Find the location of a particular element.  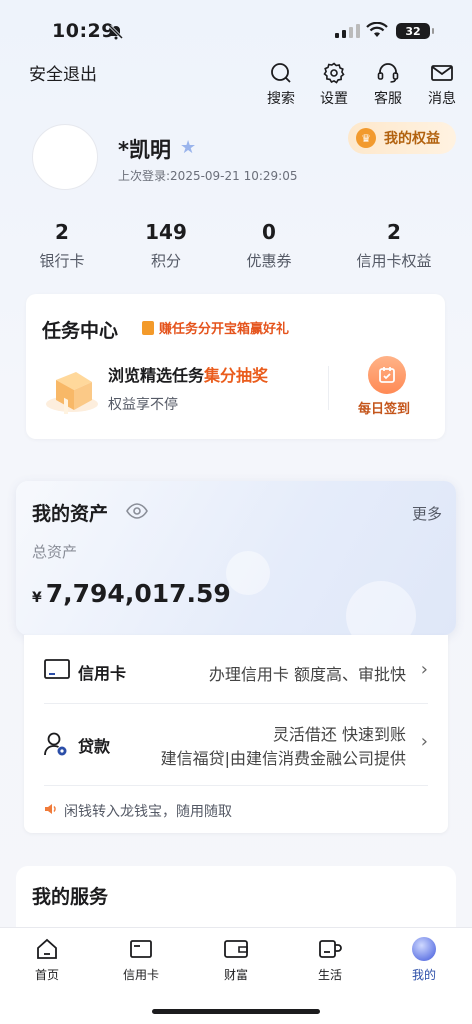

assets-more-link: 更多 is located at coordinates (427, 513).